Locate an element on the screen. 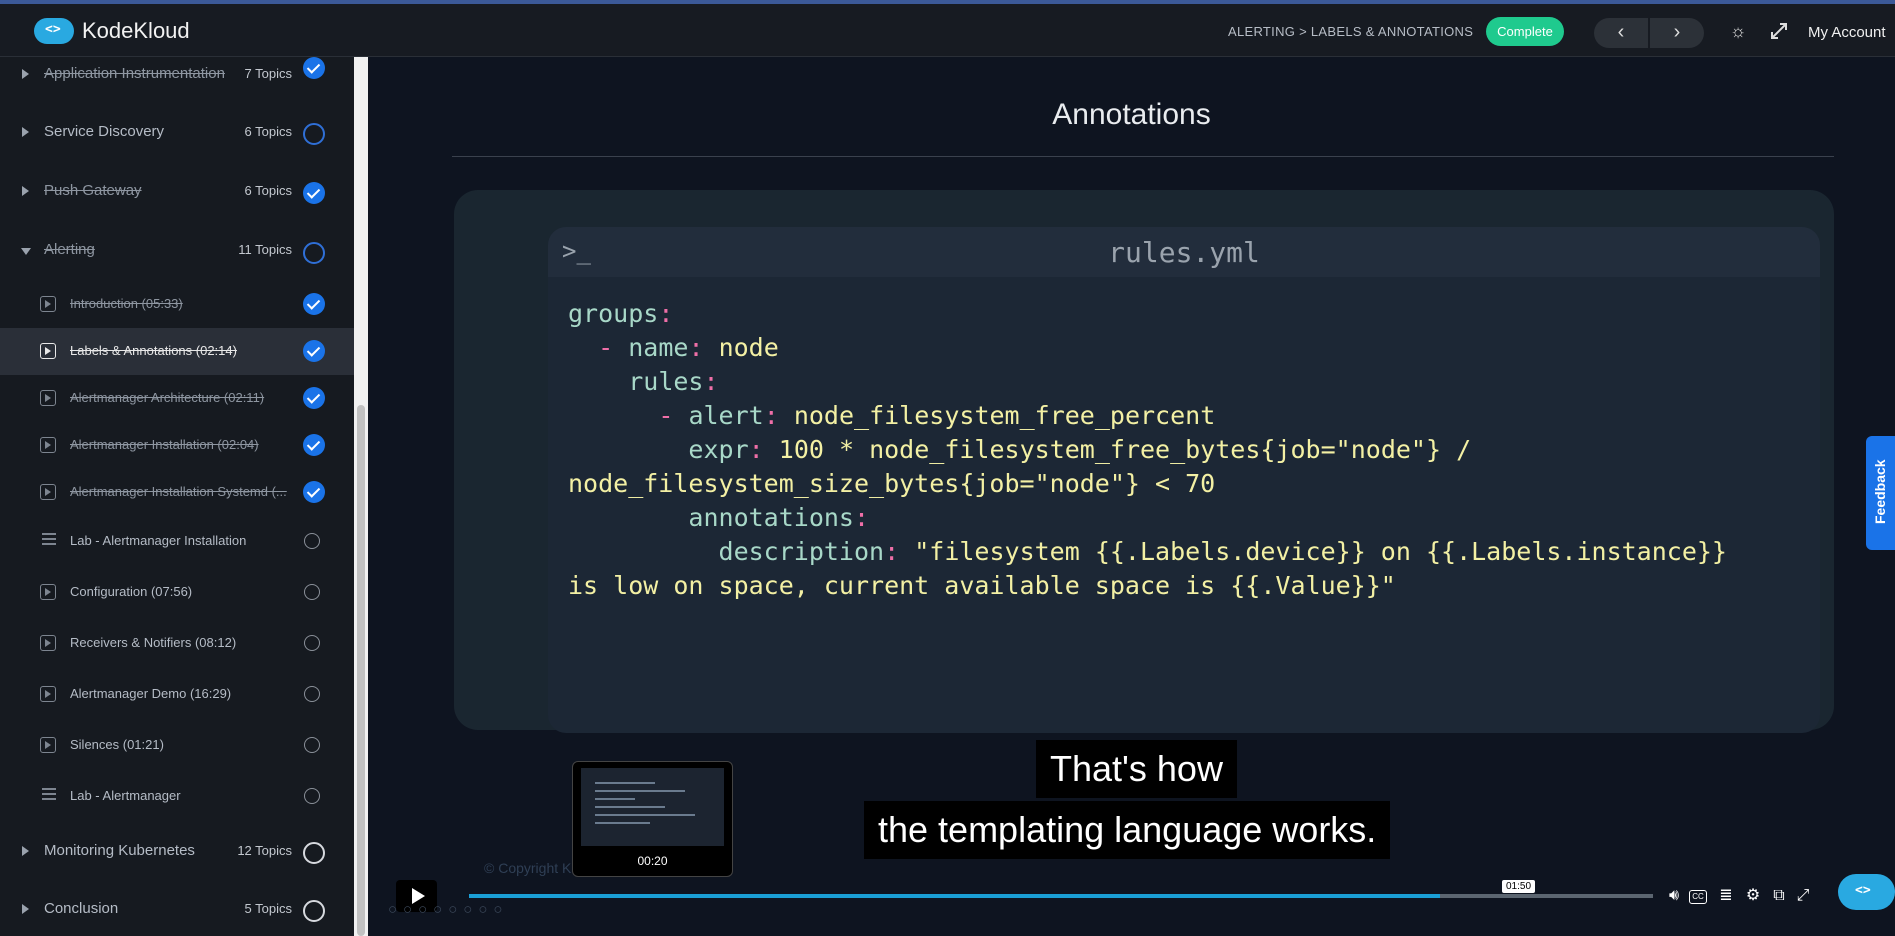  cloud-logo-icon is located at coordinates (54, 31).